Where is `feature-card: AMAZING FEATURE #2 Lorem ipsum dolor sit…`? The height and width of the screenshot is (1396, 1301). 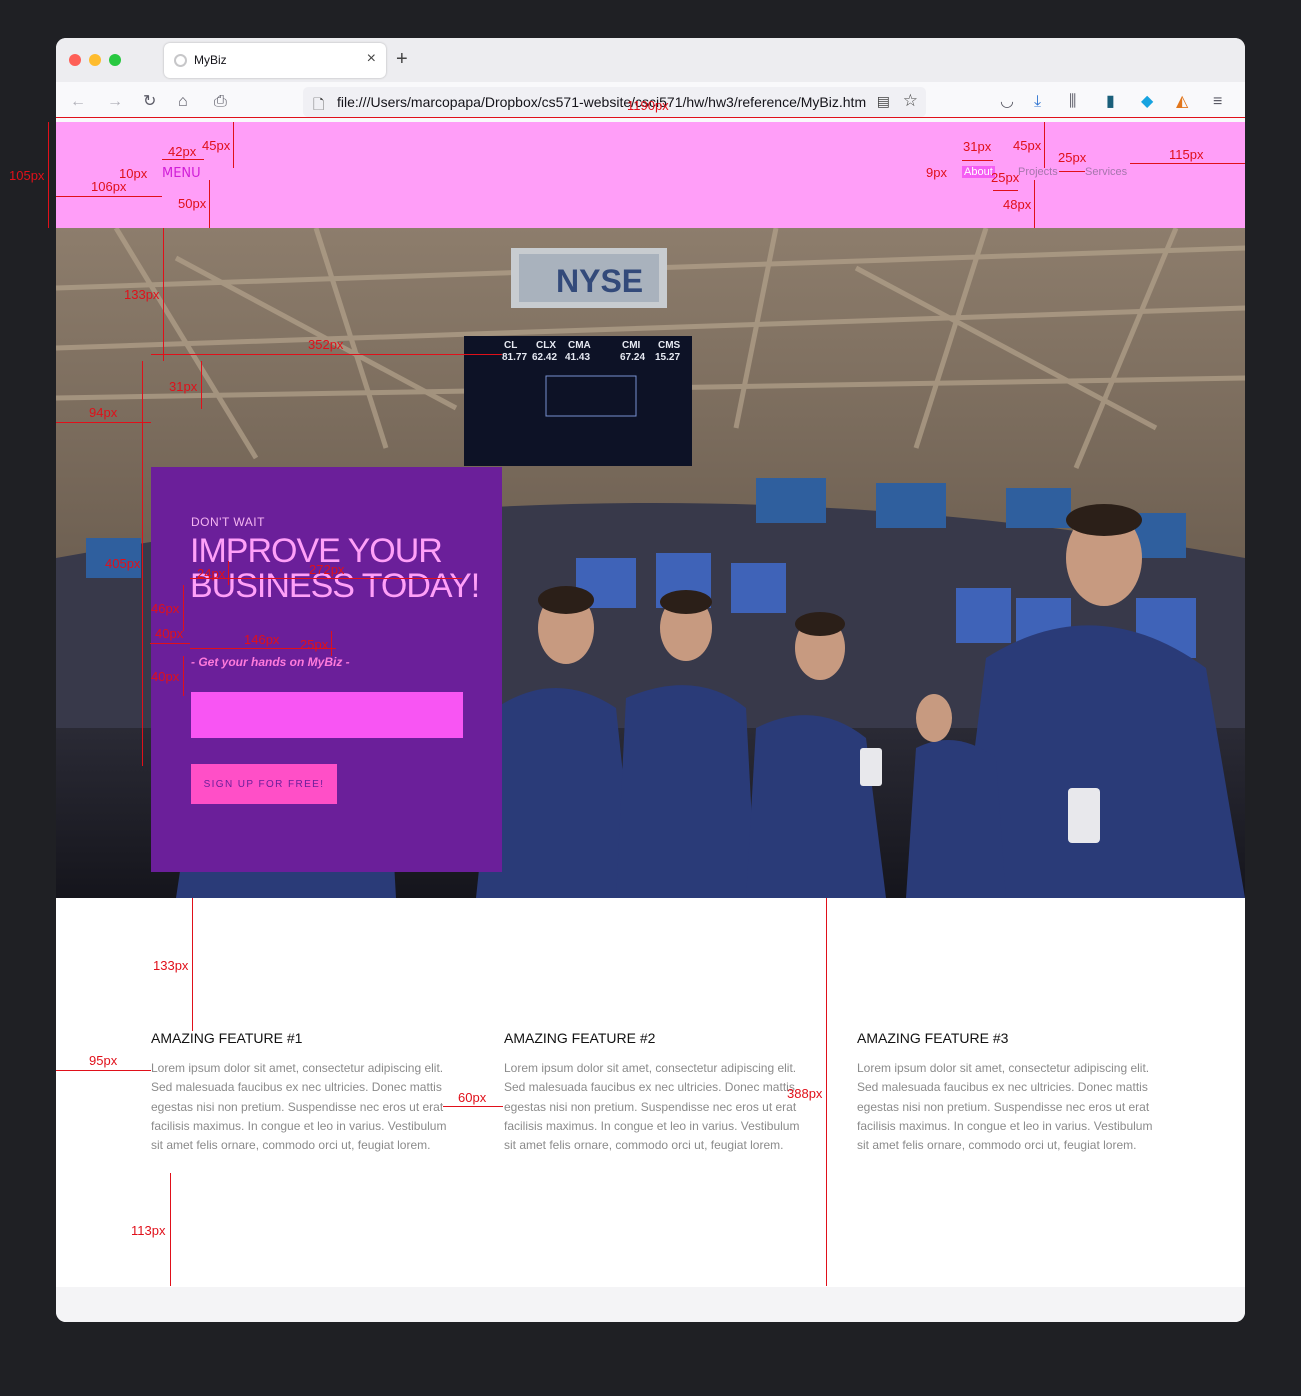
feature-card: AMAZING FEATURE #2 Lorem ipsum dolor sit… is located at coordinates (654, 1092).